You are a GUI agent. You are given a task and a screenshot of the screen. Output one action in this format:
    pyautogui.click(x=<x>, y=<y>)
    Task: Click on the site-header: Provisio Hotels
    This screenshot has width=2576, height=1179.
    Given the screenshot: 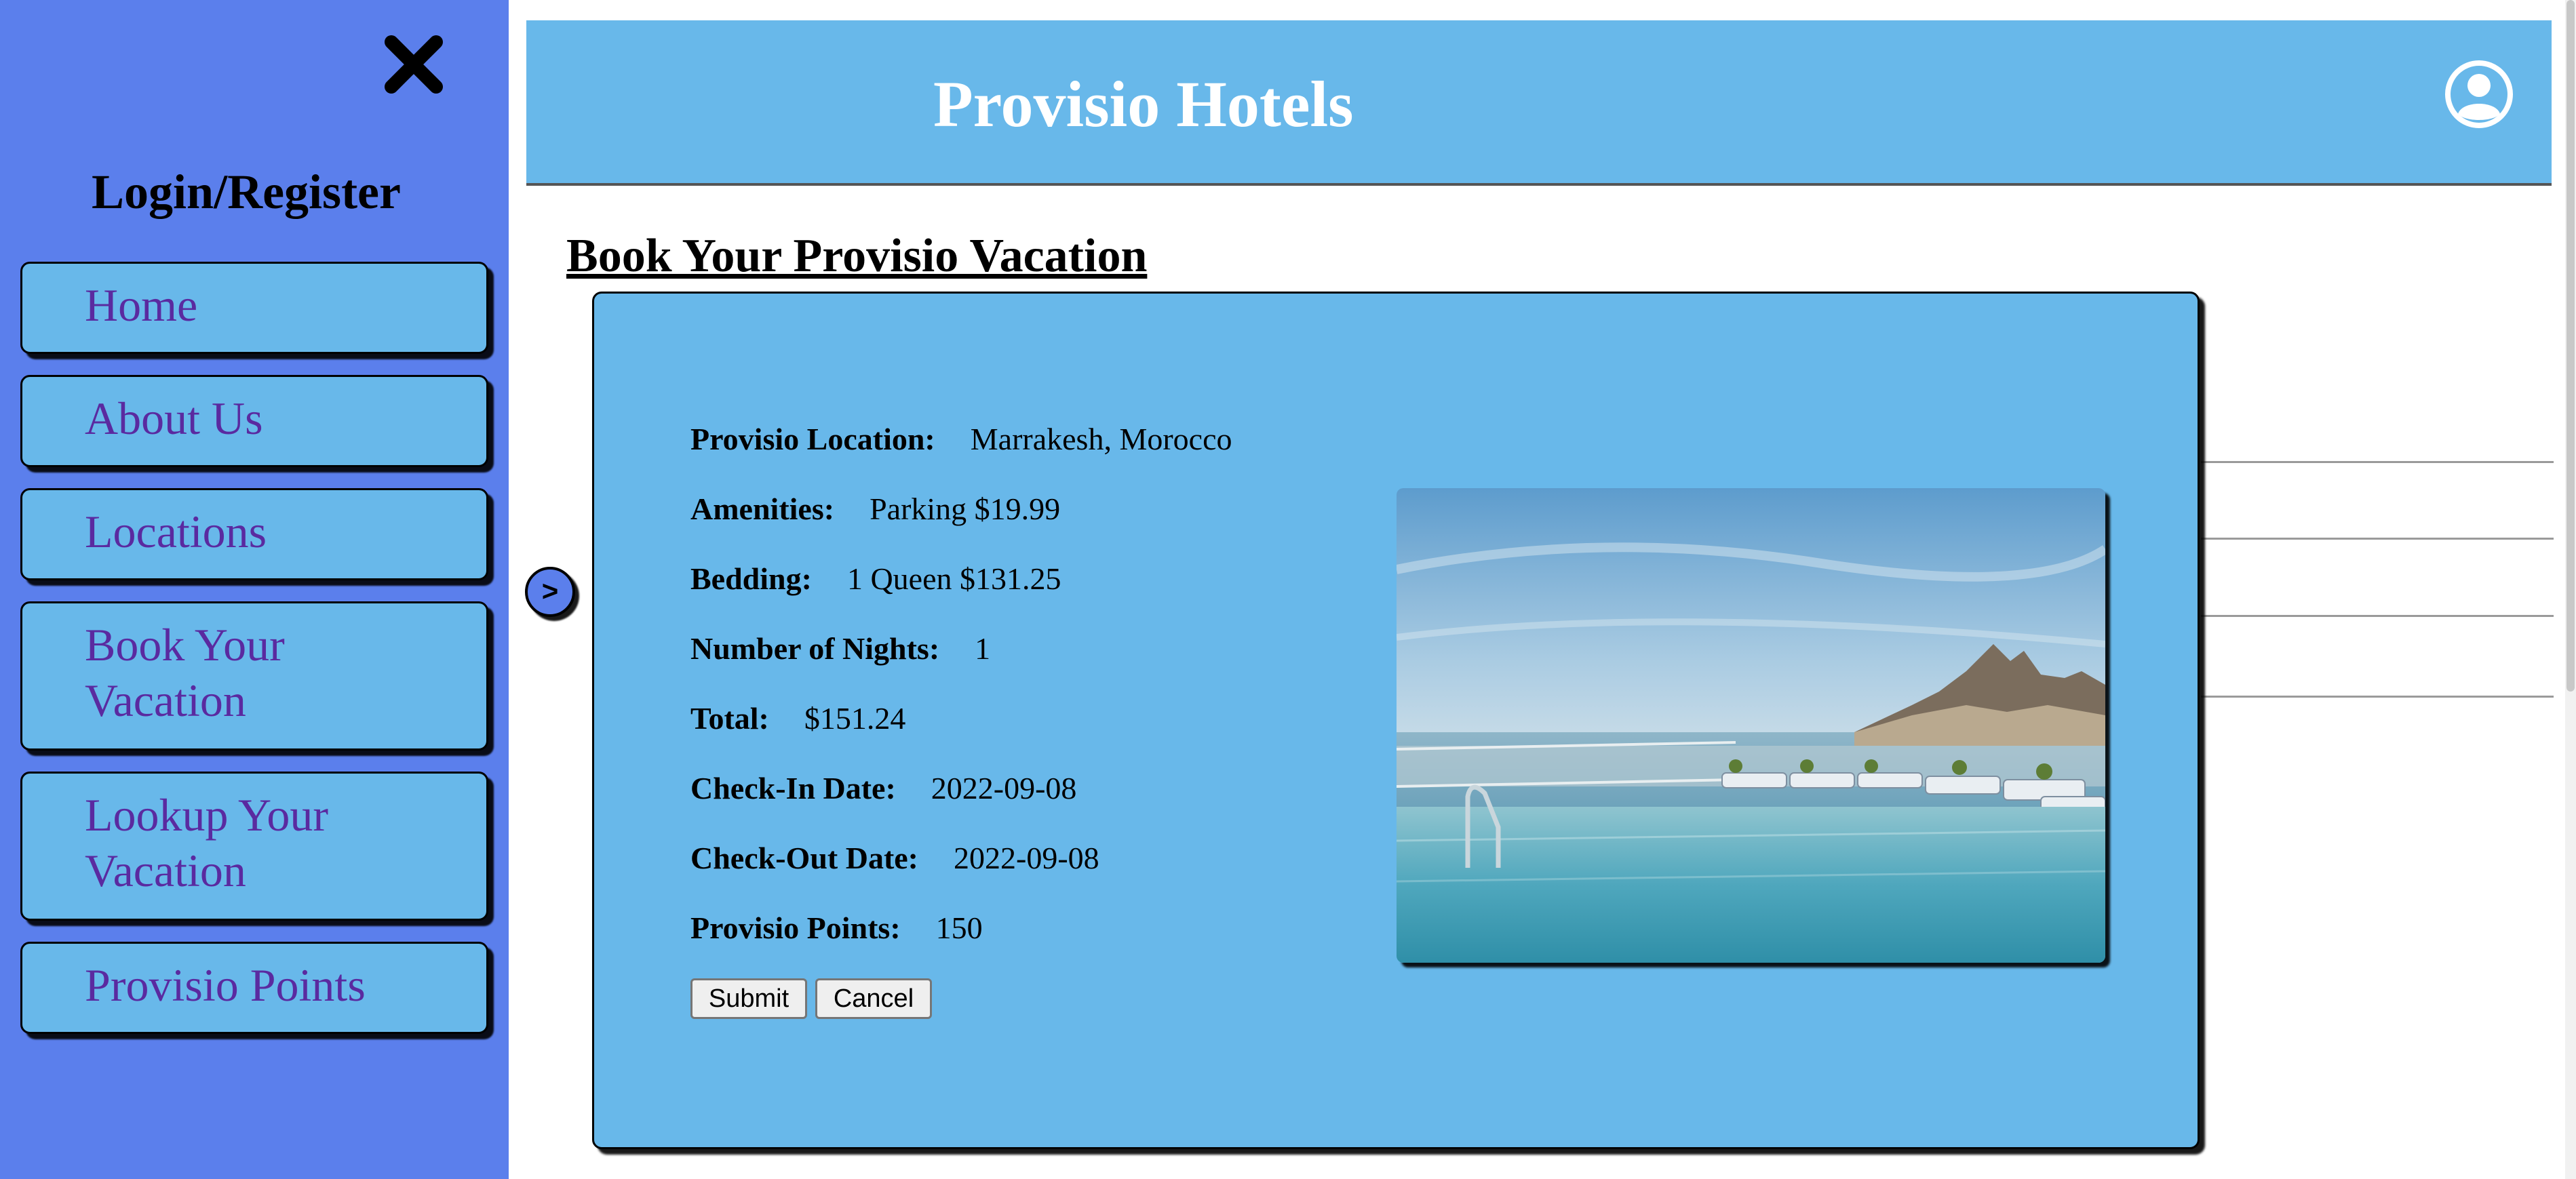 What is the action you would take?
    pyautogui.click(x=1539, y=103)
    